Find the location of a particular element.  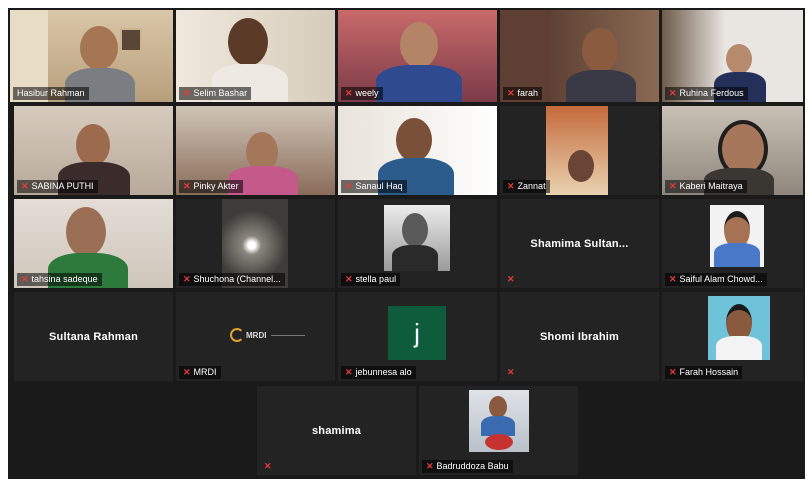

video-tile-pinky-akter: ✕ Pinky Akter is located at coordinates (255, 150).